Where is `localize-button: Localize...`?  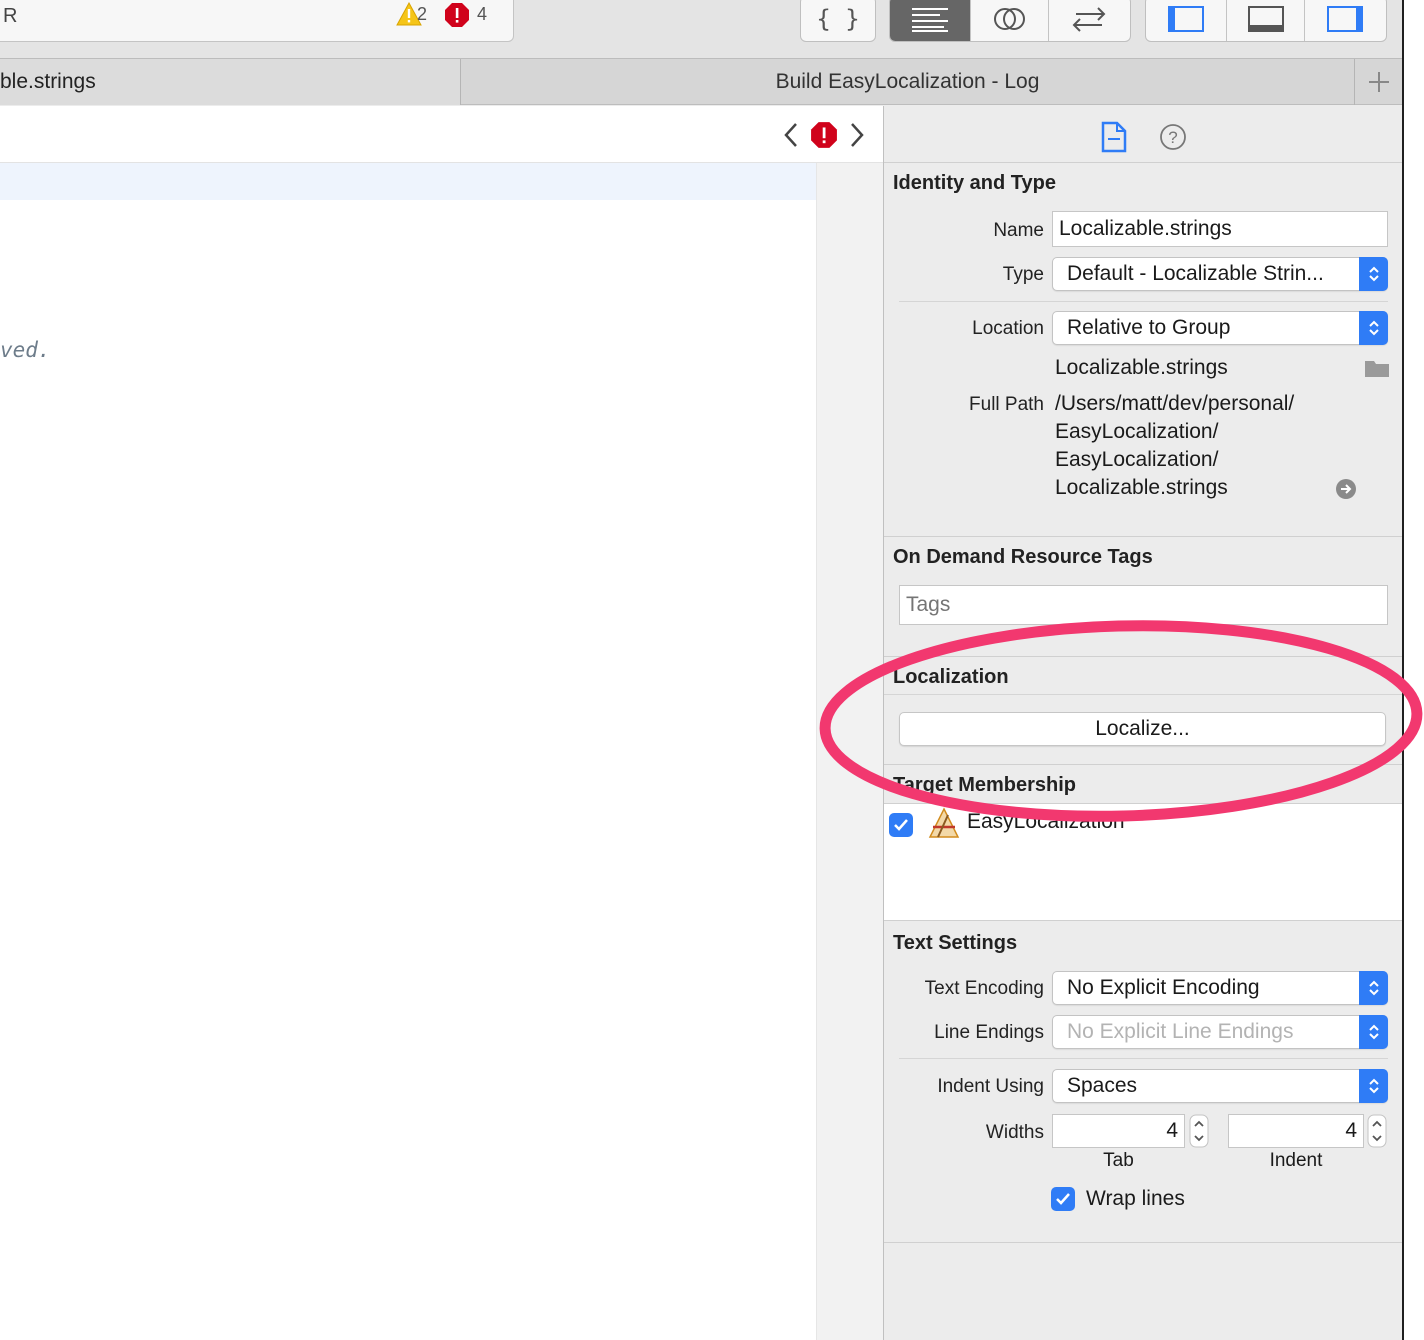 localize-button: Localize... is located at coordinates (1142, 729).